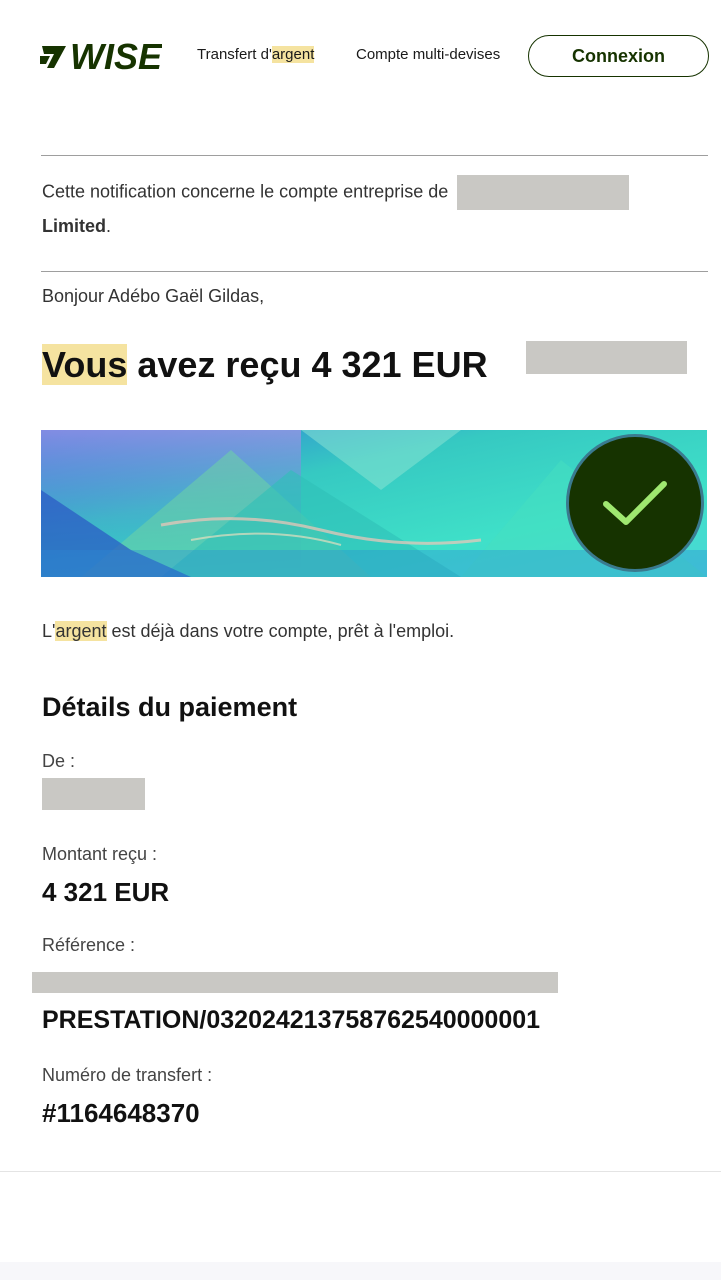 This screenshot has width=721, height=1280. What do you see at coordinates (295, 982) in the screenshot?
I see `redacted-reference-line` at bounding box center [295, 982].